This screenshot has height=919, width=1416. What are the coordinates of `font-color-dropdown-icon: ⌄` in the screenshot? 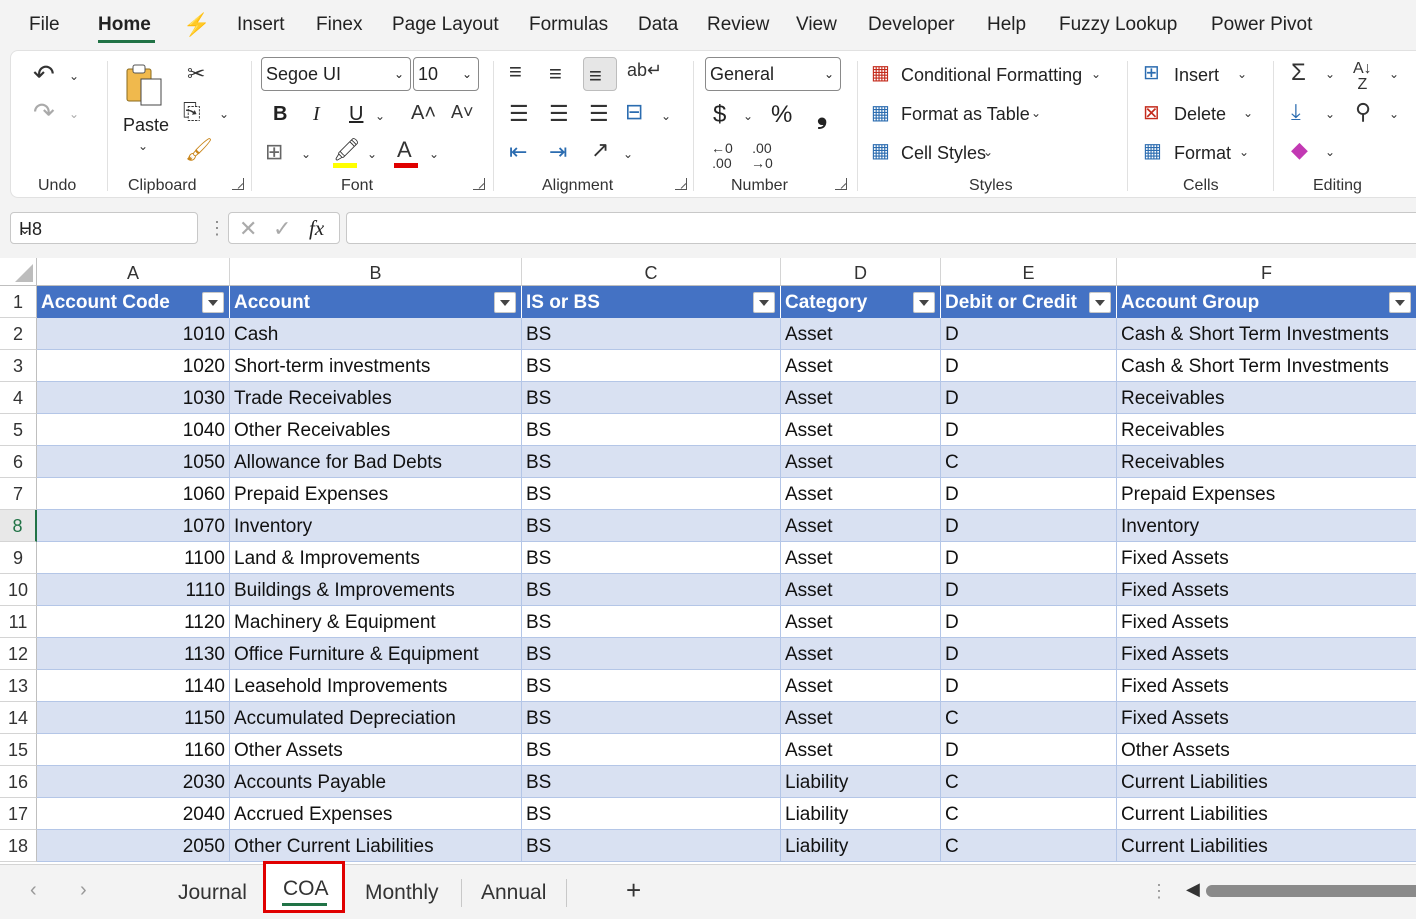 It's located at (434, 154).